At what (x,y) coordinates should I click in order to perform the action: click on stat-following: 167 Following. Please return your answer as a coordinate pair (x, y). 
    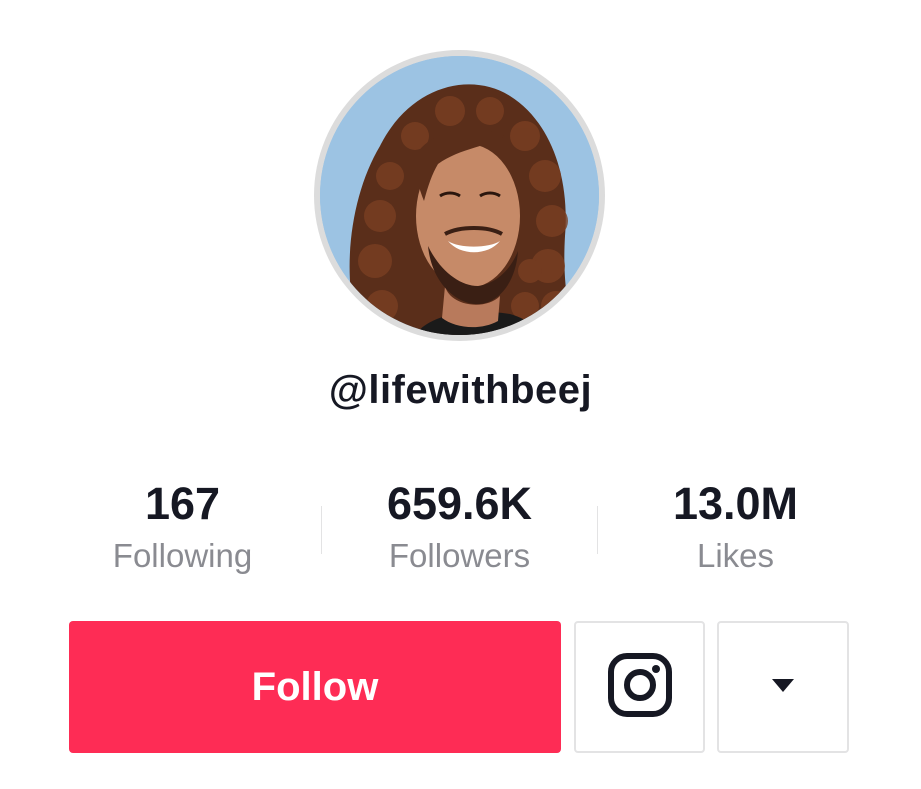
    Looking at the image, I should click on (182, 526).